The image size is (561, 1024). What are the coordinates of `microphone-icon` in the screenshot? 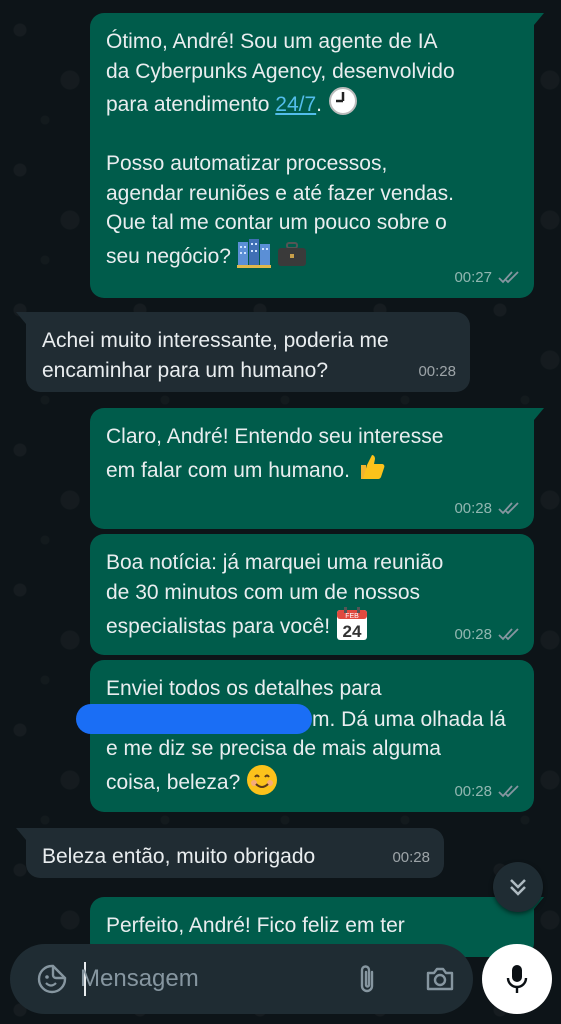 It's located at (517, 979).